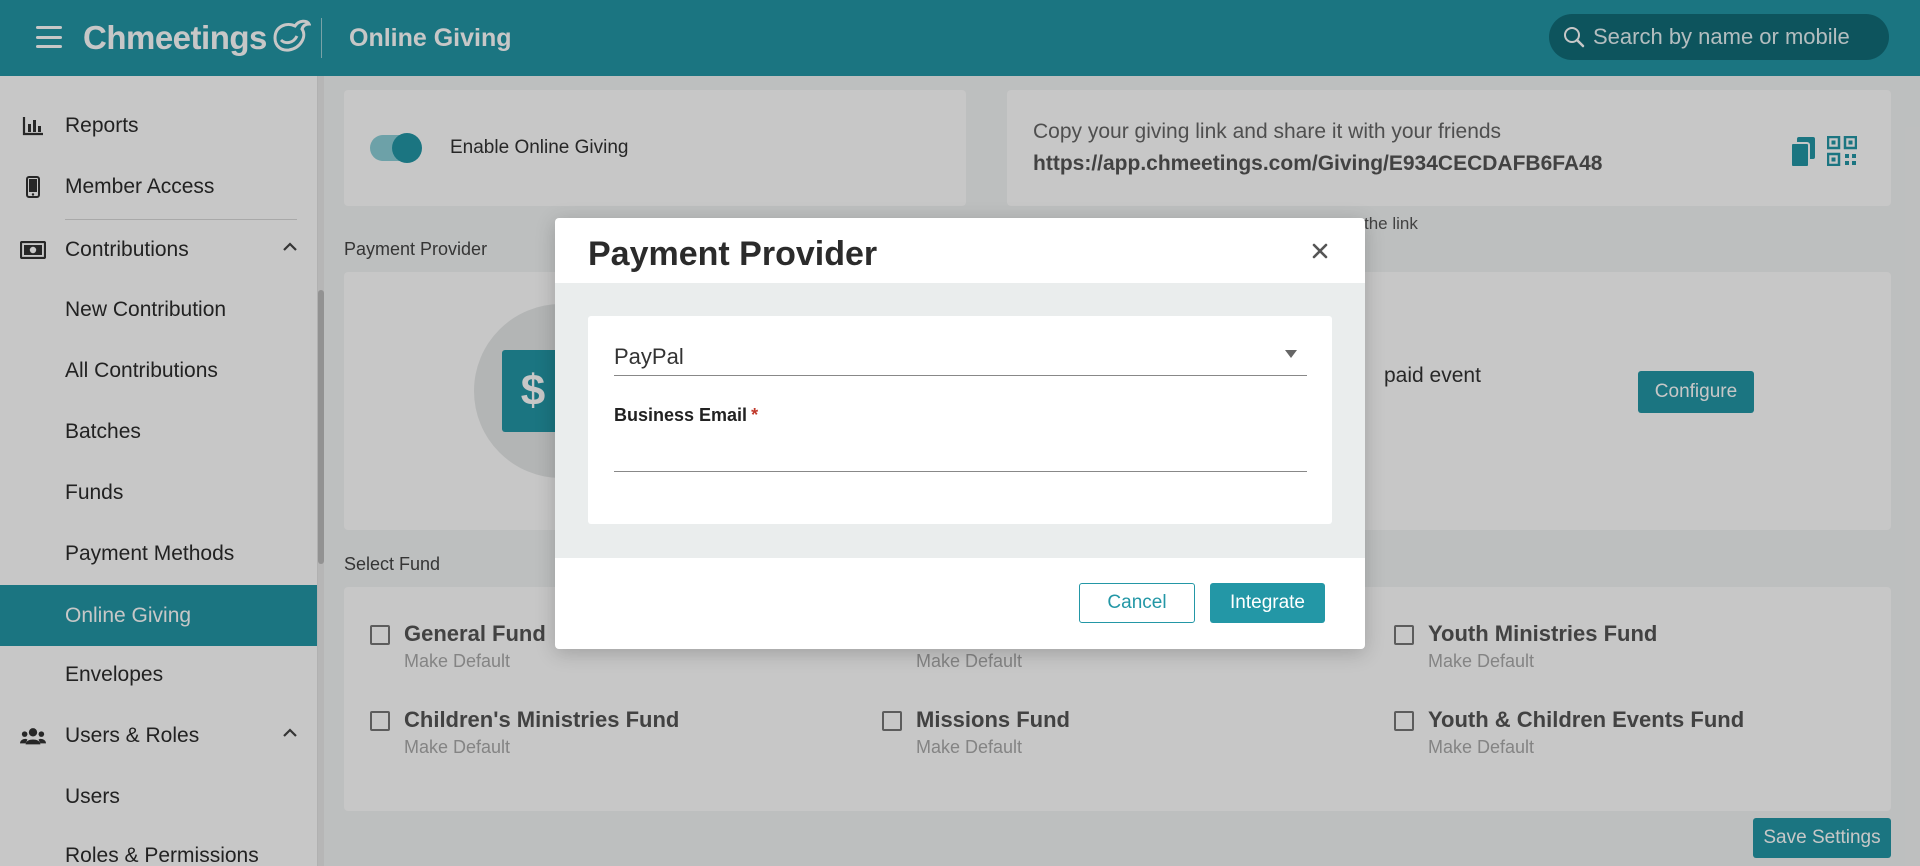 The height and width of the screenshot is (866, 1920). What do you see at coordinates (733, 254) in the screenshot?
I see `dialog-title: Payment Provider` at bounding box center [733, 254].